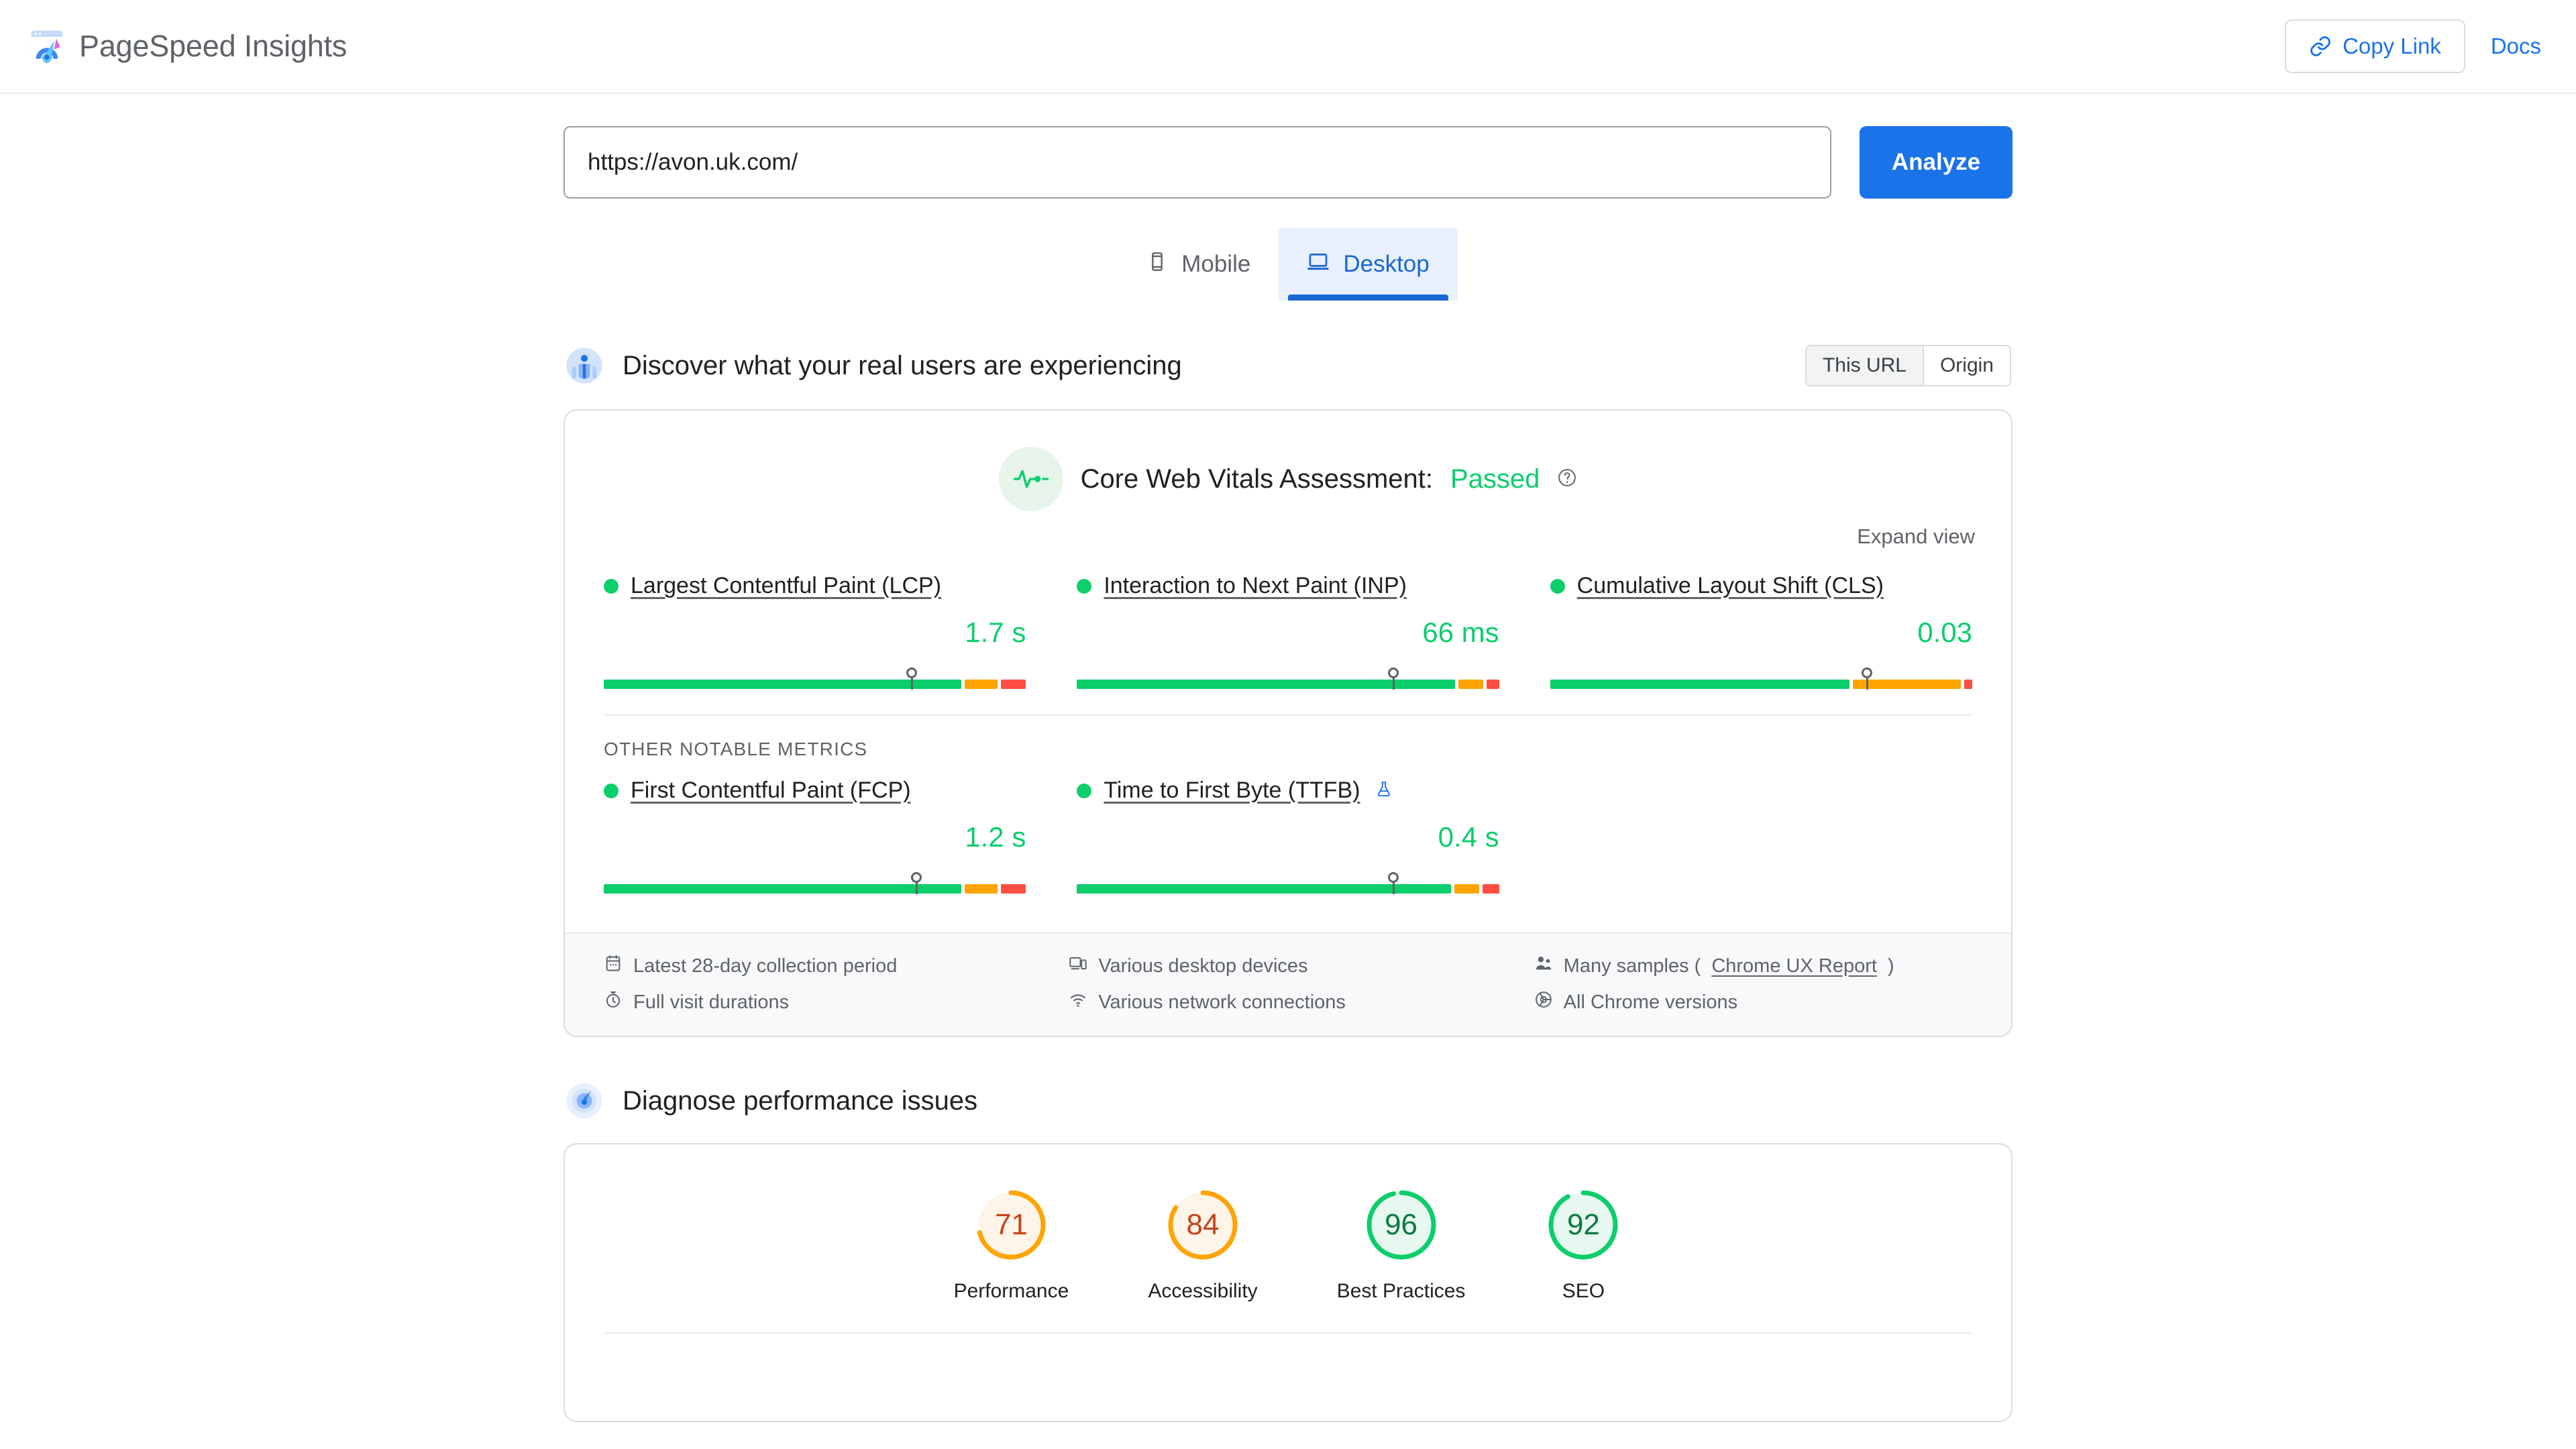 The width and height of the screenshot is (2576, 1449). Describe the element at coordinates (1864, 365) in the screenshot. I see `scope-this-url: This URL` at that location.